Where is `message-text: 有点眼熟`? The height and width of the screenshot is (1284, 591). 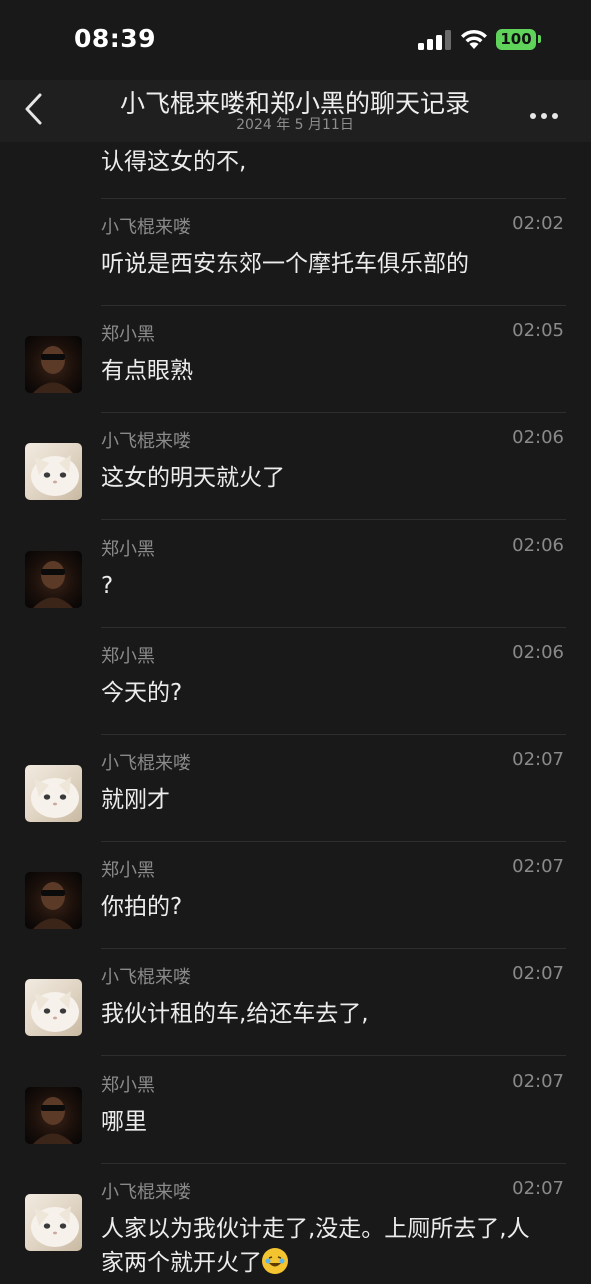 message-text: 有点眼熟 is located at coordinates (147, 371).